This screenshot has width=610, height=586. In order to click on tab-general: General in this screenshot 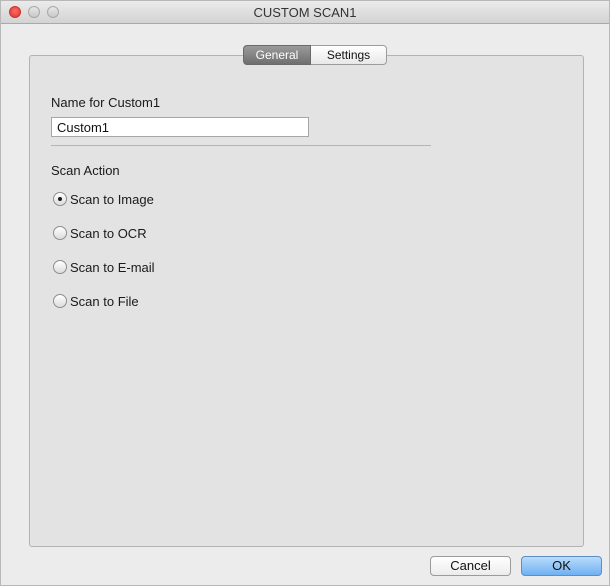, I will do `click(277, 55)`.